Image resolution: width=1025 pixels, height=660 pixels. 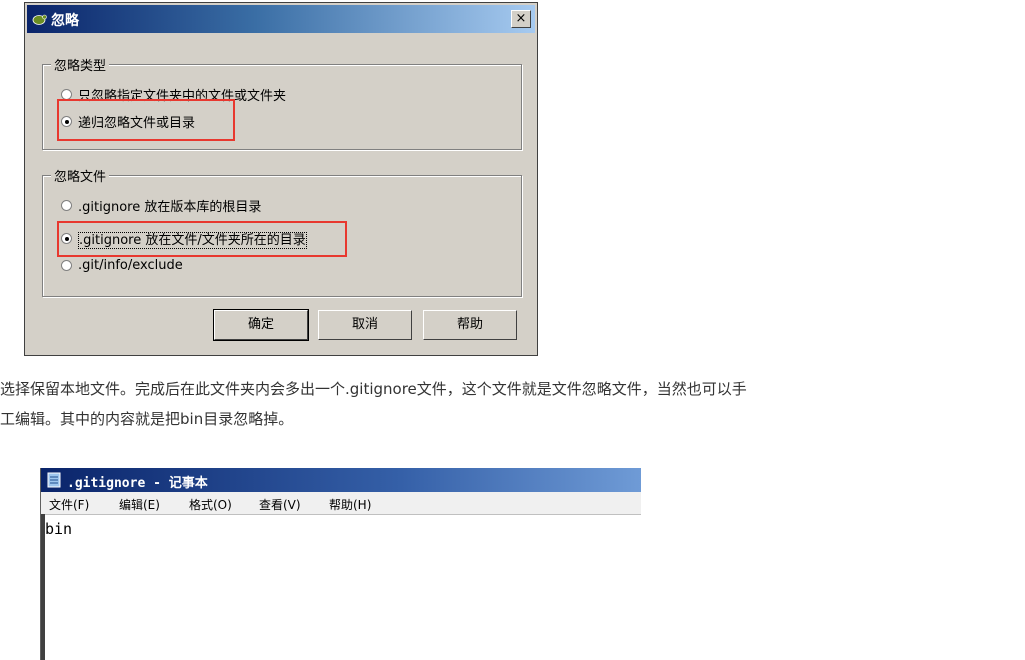 I want to click on menu-help: 帮助(H), so click(x=350, y=504).